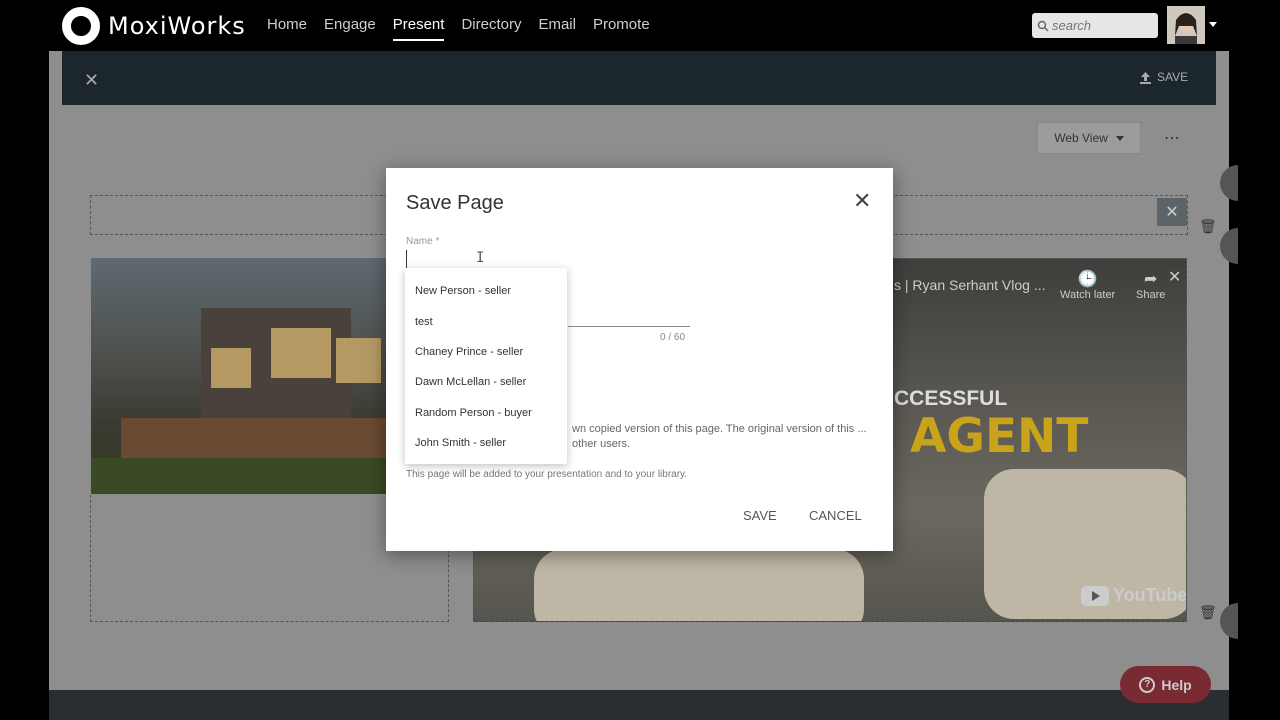  I want to click on suggestion-item: John Smith - seller, so click(486, 443).